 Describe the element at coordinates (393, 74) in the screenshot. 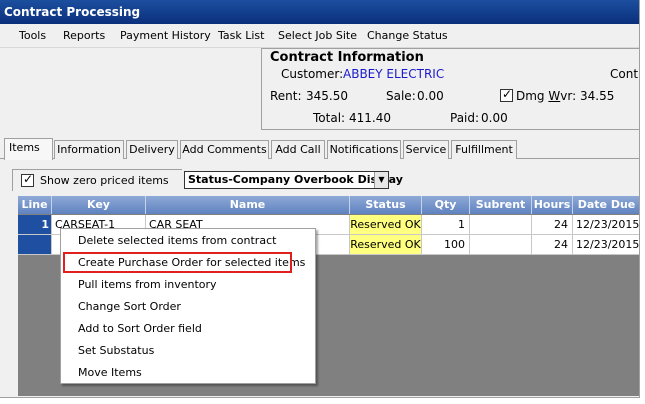

I see `customer-name-link: ABBEY ELECTRIC` at that location.